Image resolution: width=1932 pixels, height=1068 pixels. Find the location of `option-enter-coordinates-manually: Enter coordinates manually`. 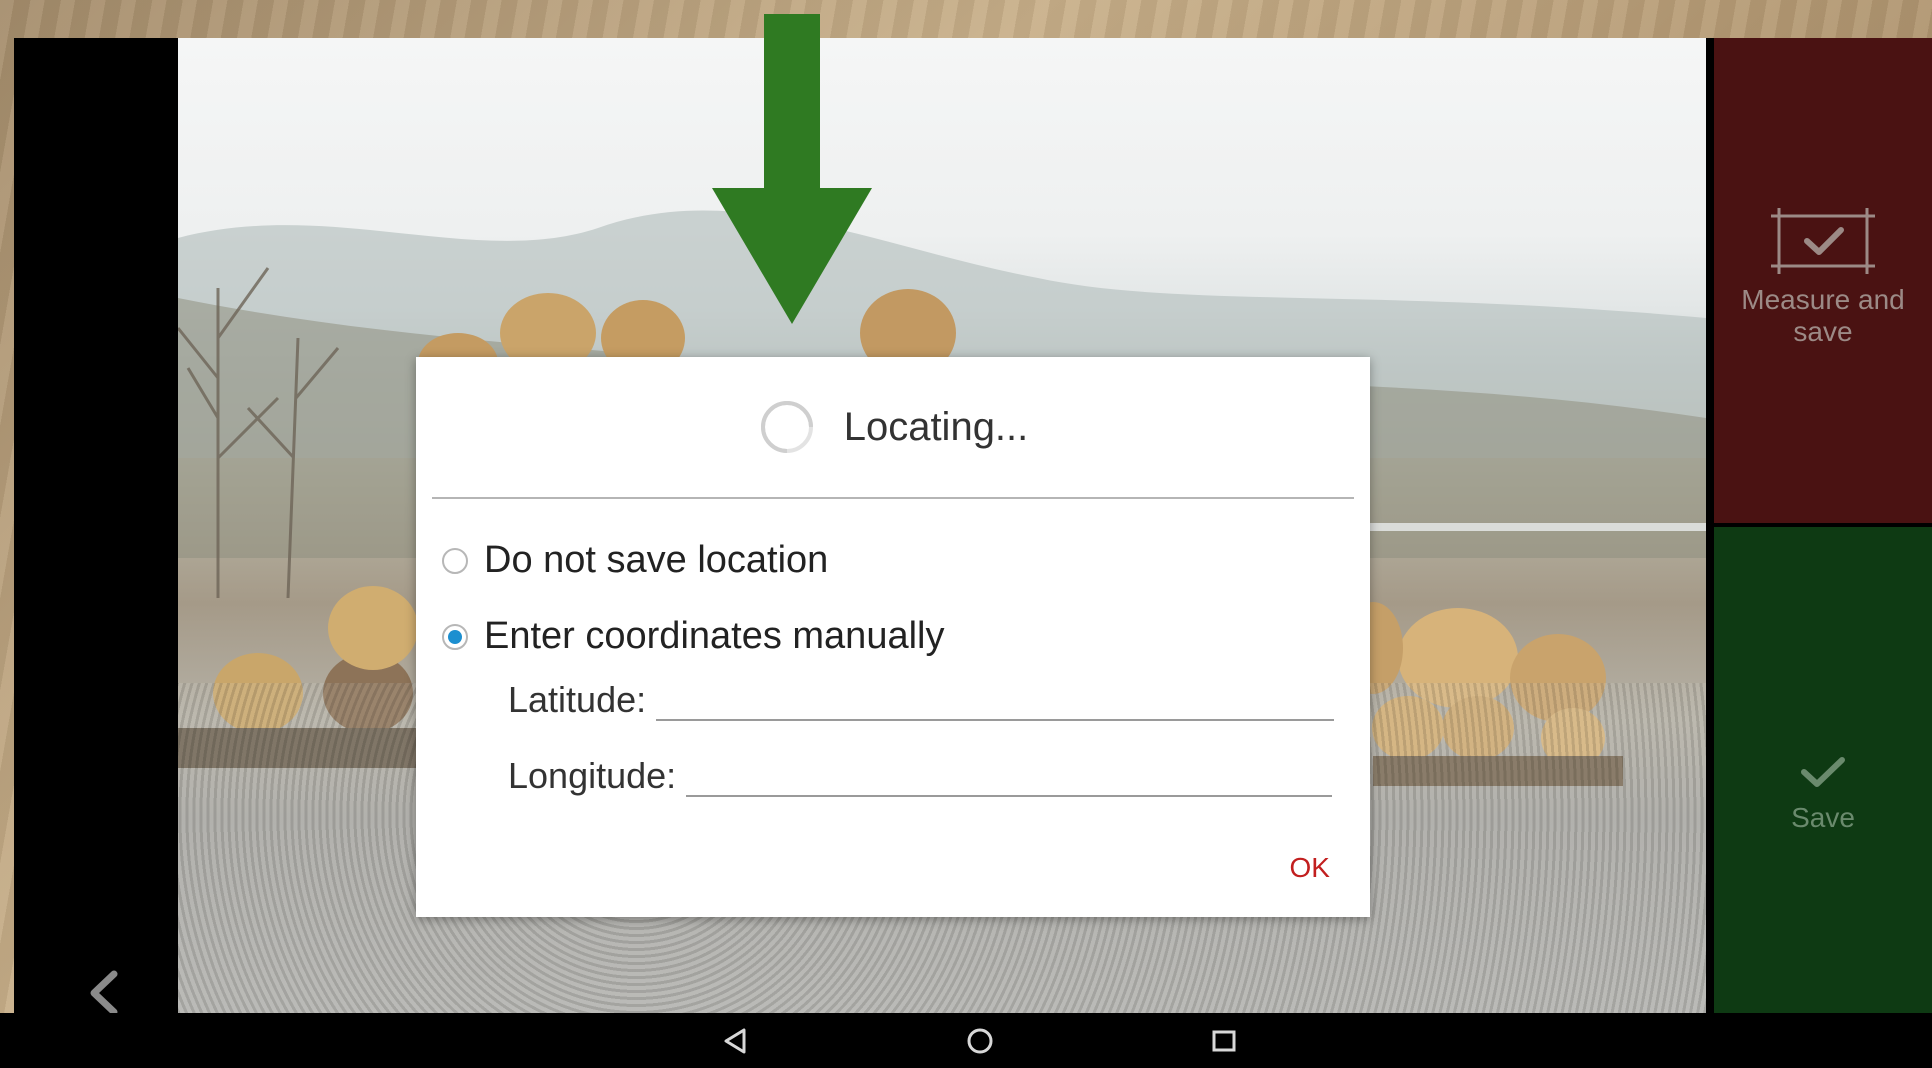

option-enter-coordinates-manually: Enter coordinates manually is located at coordinates (693, 636).